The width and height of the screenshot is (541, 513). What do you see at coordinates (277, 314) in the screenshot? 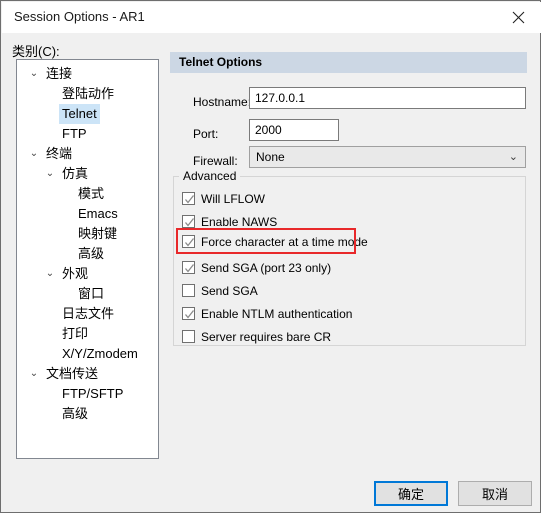
I see `checkbox-label: Enable NTLM authentication` at bounding box center [277, 314].